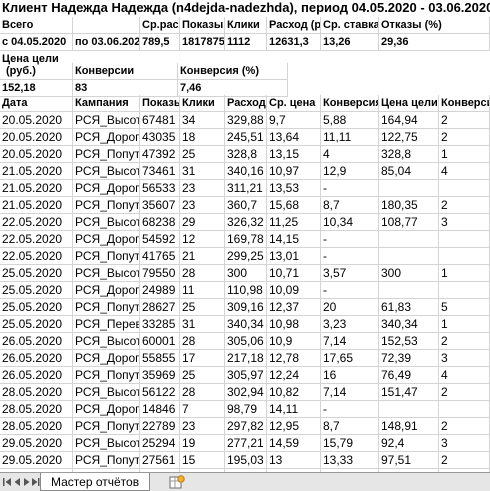 The height and width of the screenshot is (491, 490). What do you see at coordinates (160, 460) in the screenshot?
I see `table-cell: 27561` at bounding box center [160, 460].